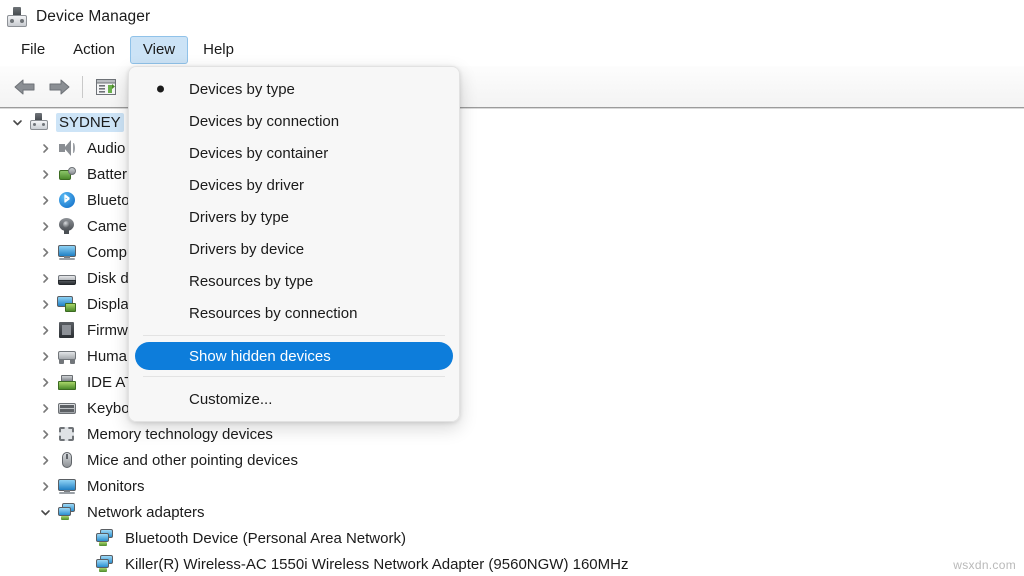 The width and height of the screenshot is (1024, 576). Describe the element at coordinates (512, 434) in the screenshot. I see `tree-row: Memory technology devices` at that location.